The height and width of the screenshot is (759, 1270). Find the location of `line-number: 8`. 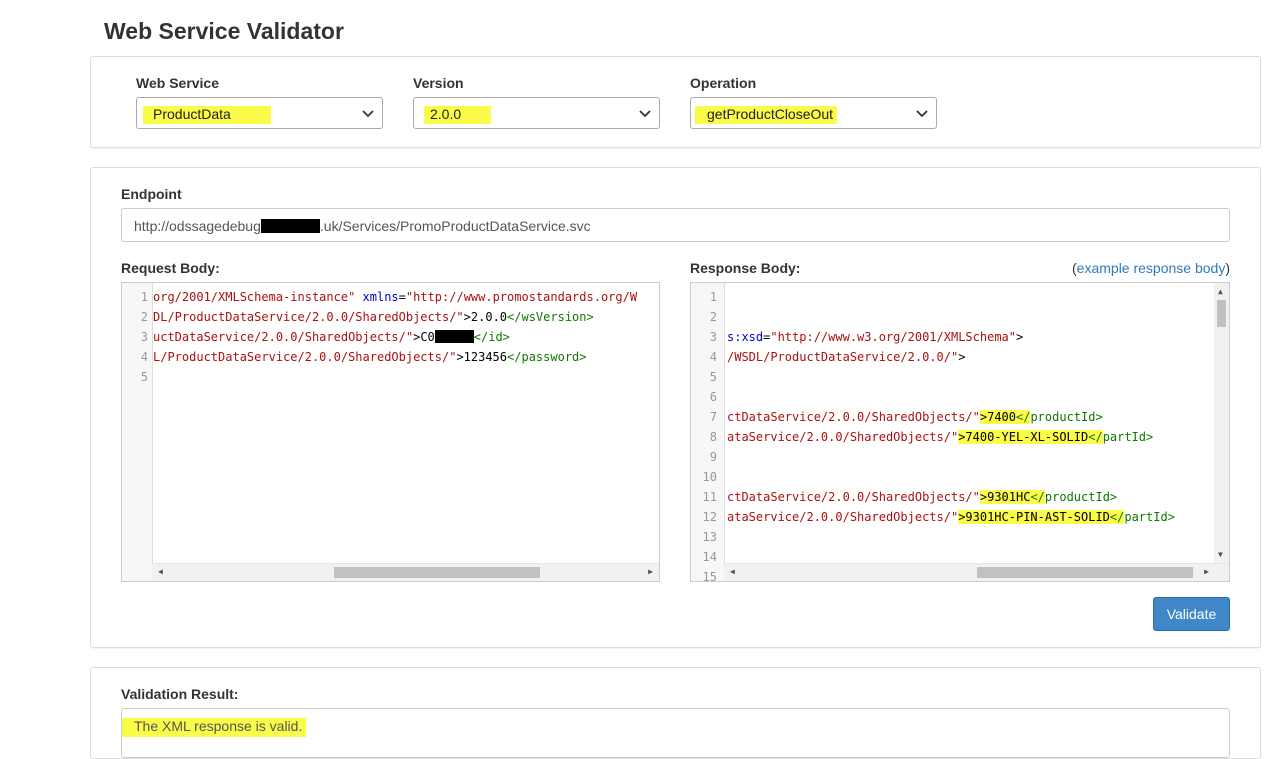

line-number: 8 is located at coordinates (713, 437).